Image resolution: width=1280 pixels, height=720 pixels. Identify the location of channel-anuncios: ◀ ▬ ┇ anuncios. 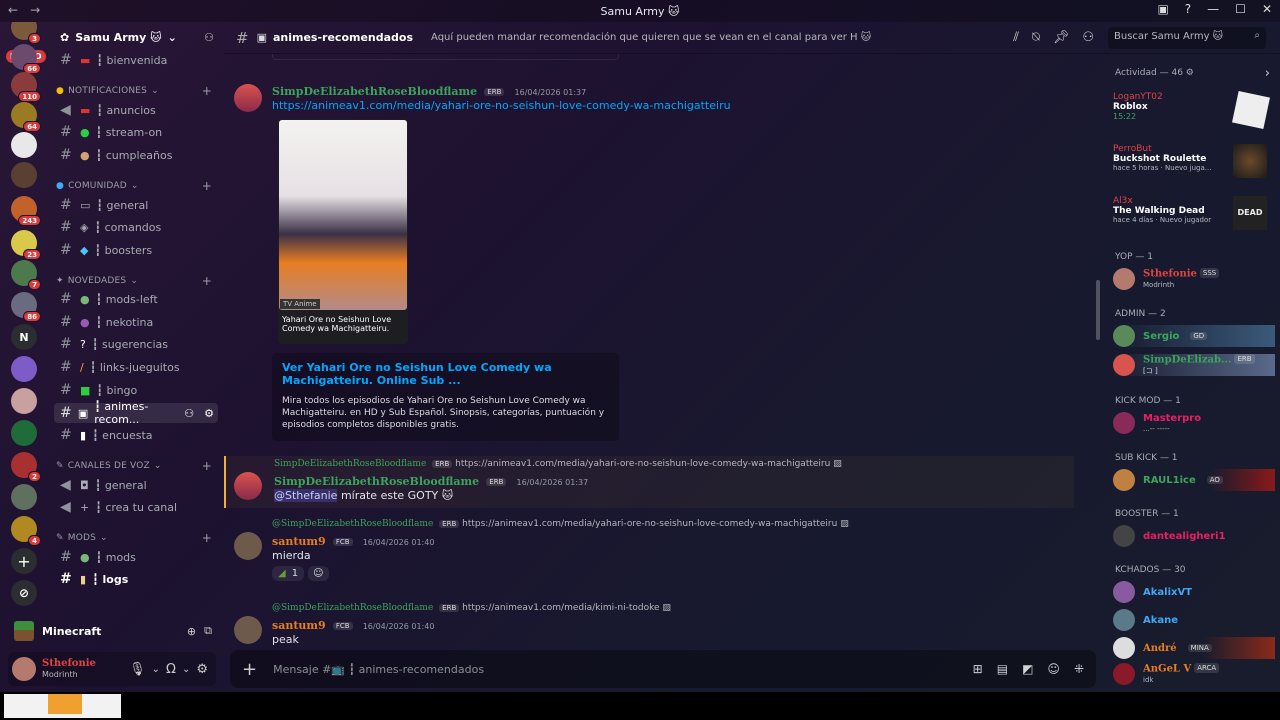
(136, 110).